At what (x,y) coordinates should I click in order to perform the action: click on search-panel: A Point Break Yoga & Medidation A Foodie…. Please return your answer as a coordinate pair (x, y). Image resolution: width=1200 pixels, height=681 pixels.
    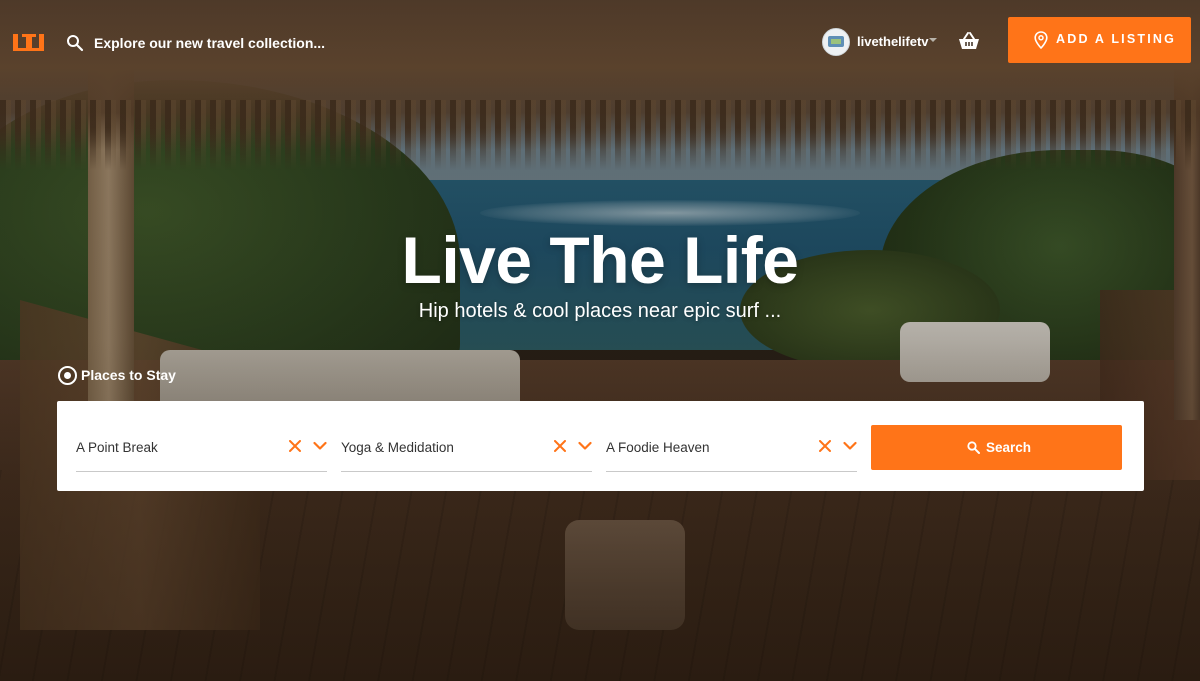
    Looking at the image, I should click on (600, 446).